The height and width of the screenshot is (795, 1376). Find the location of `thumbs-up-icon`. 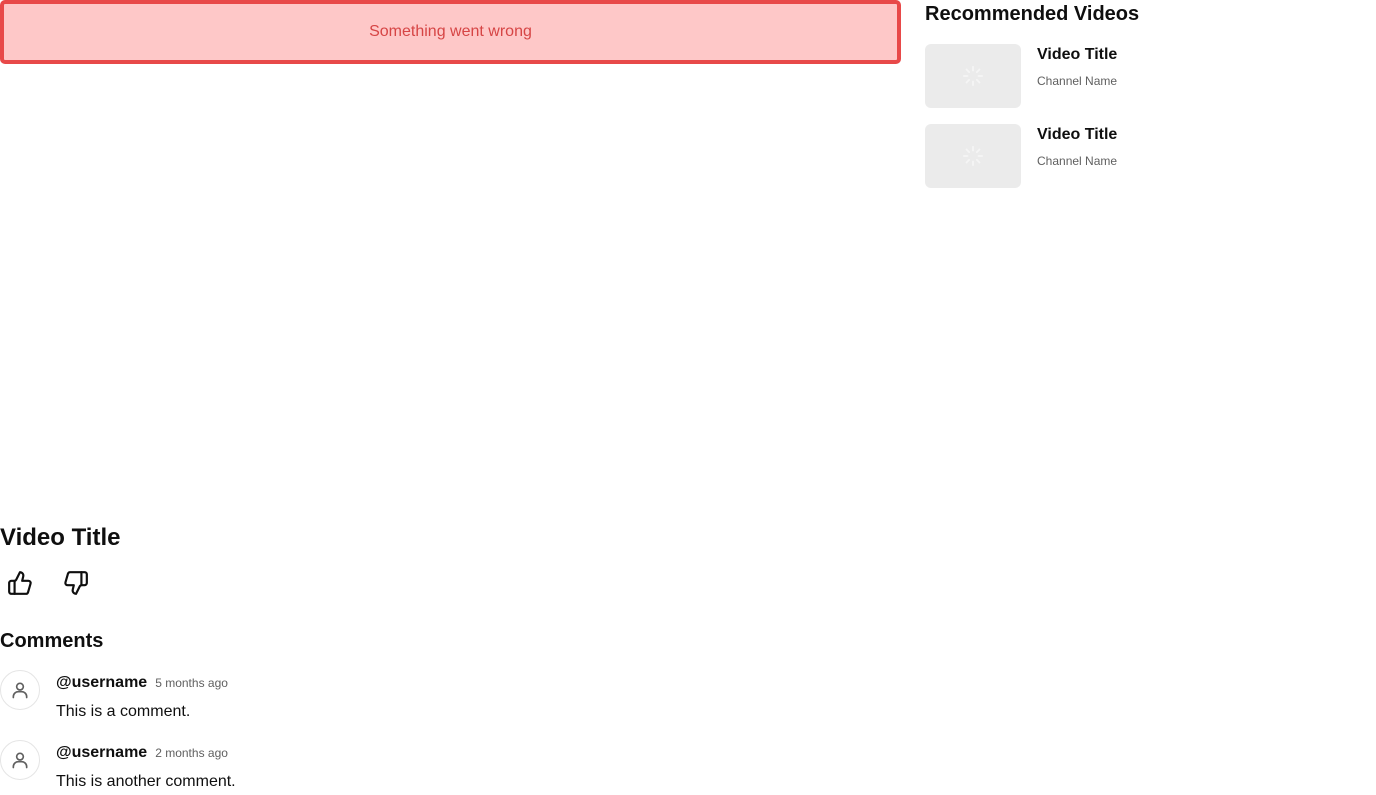

thumbs-up-icon is located at coordinates (20, 583).